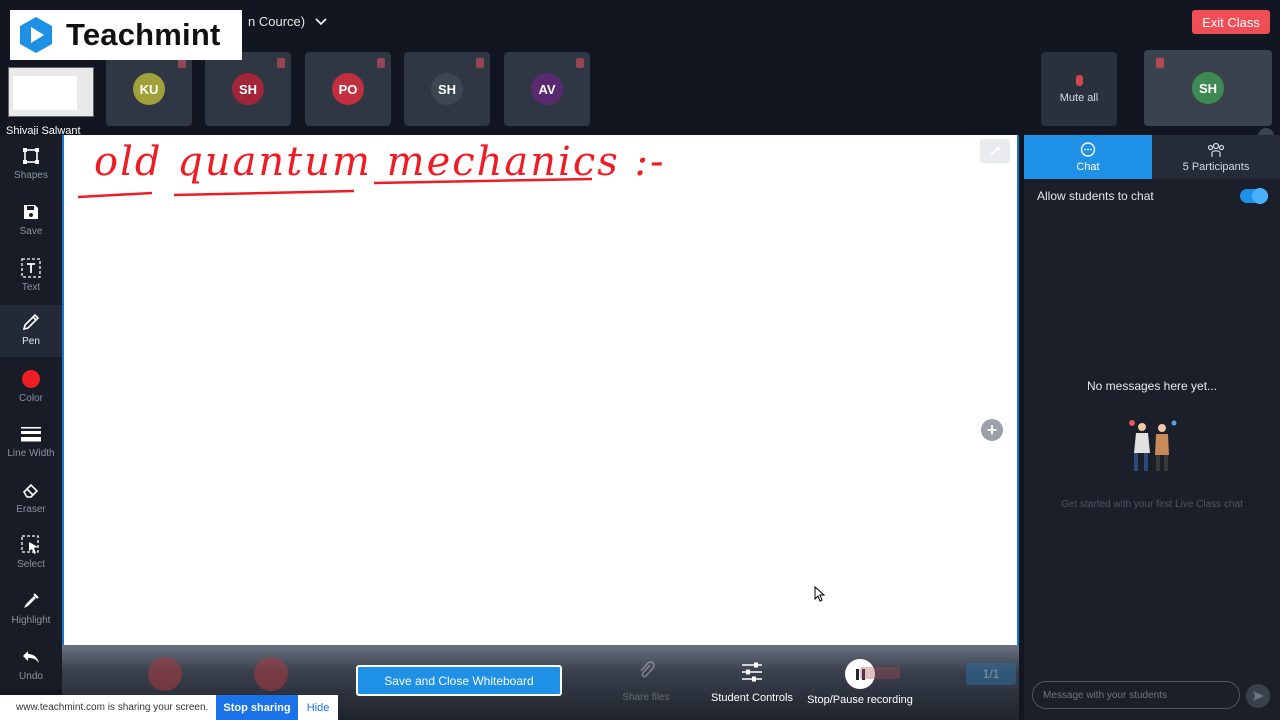  Describe the element at coordinates (991, 674) in the screenshot. I see `page-indicator: 1/1` at that location.